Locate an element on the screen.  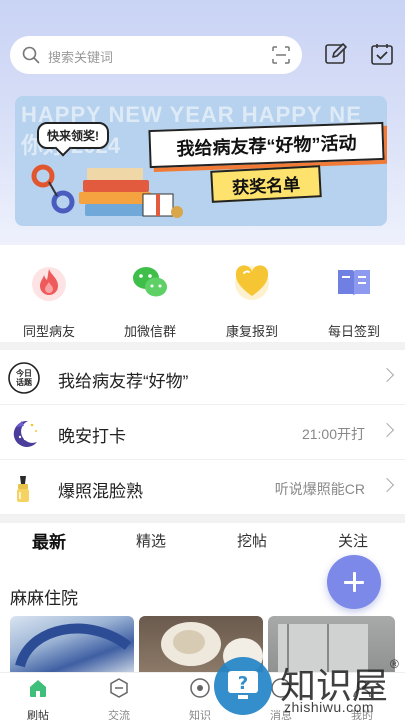
watermark-registered: ® is located at coordinates (394, 664).